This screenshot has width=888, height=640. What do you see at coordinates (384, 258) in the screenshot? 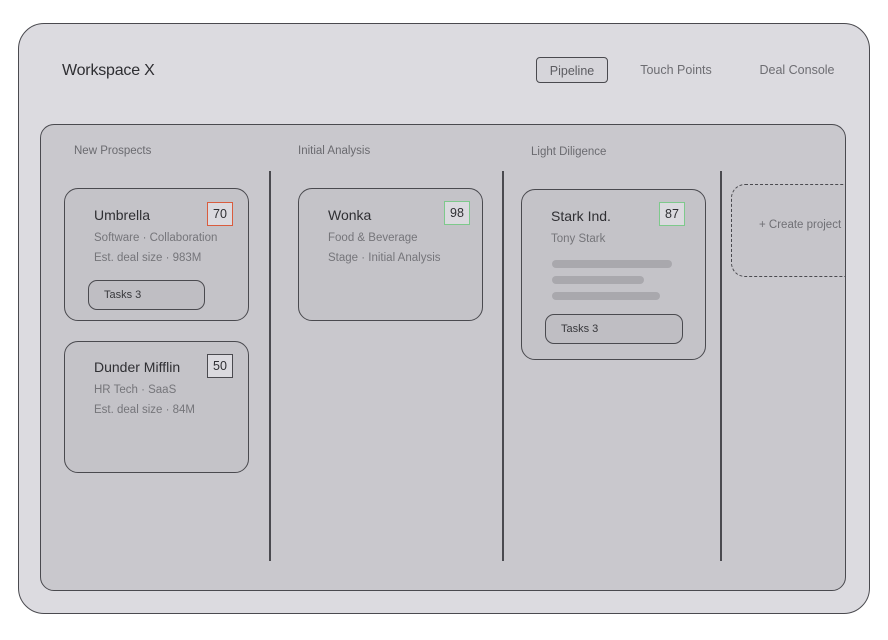
I see `deal-card-stage: Stage · Initial Analysis` at bounding box center [384, 258].